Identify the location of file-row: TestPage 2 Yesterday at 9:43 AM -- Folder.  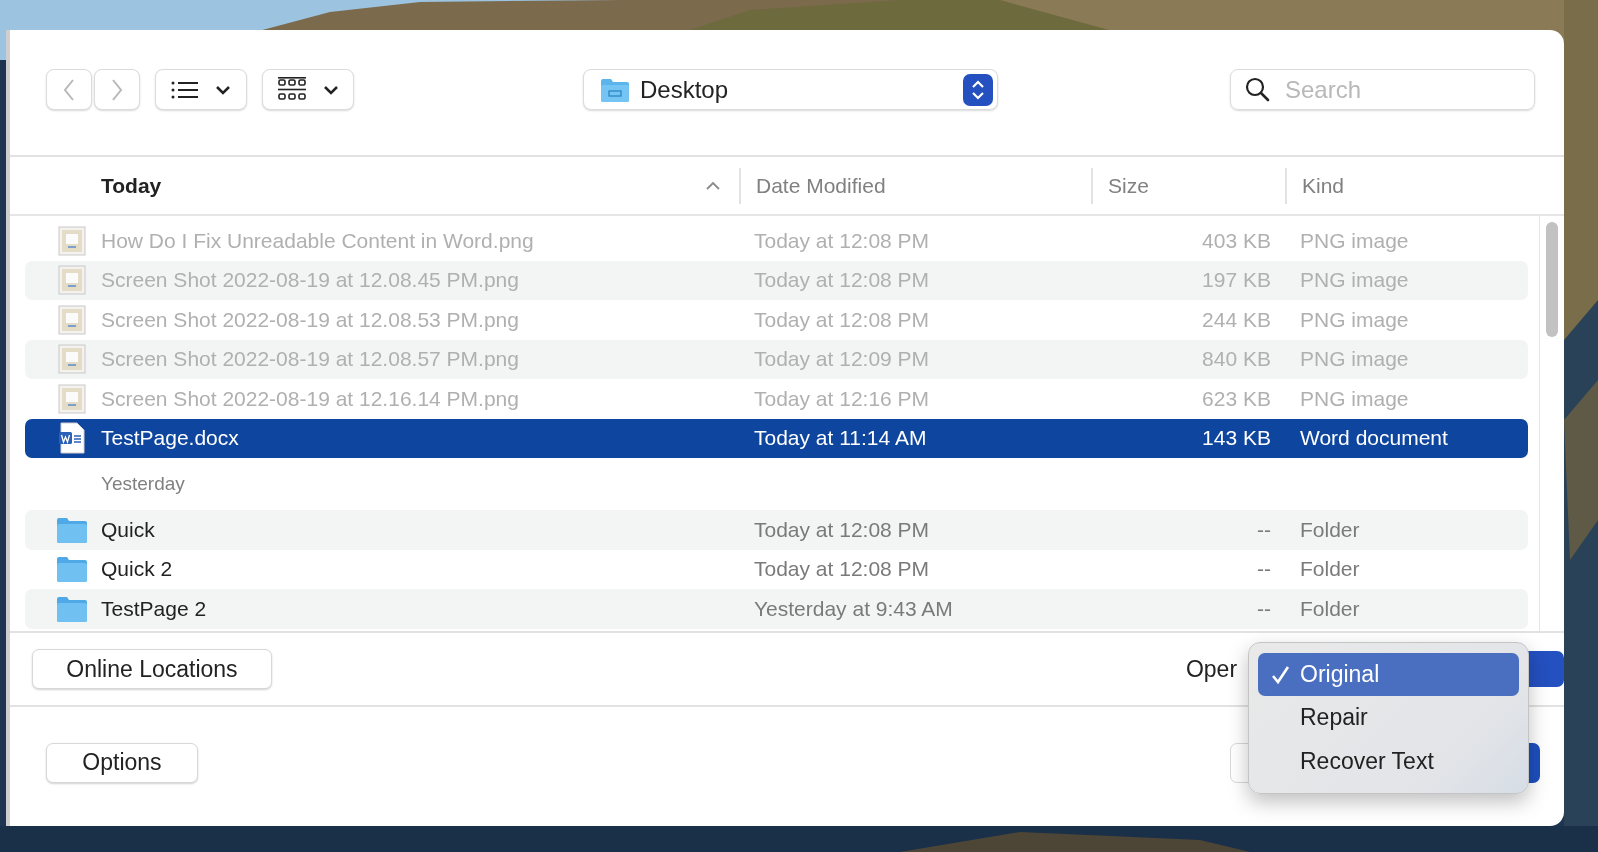
(776, 609).